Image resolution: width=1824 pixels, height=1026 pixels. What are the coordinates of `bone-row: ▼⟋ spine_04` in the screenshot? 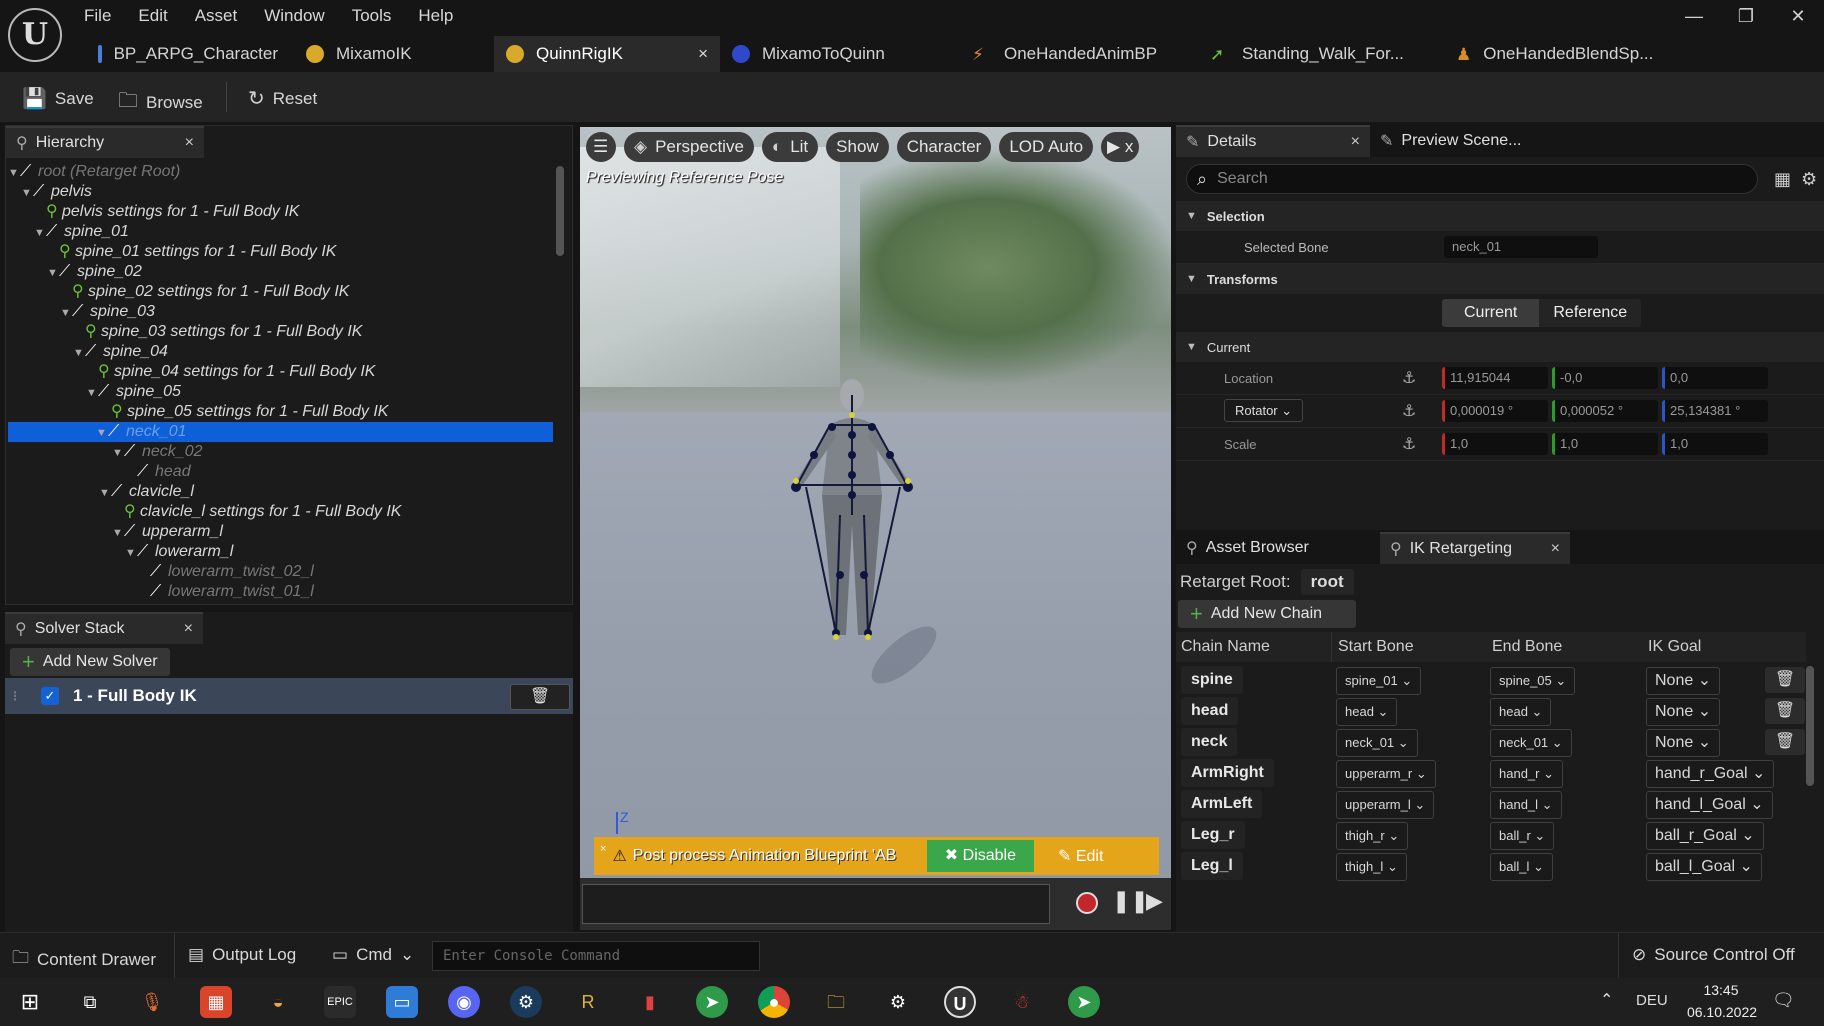 It's located at (280, 352).